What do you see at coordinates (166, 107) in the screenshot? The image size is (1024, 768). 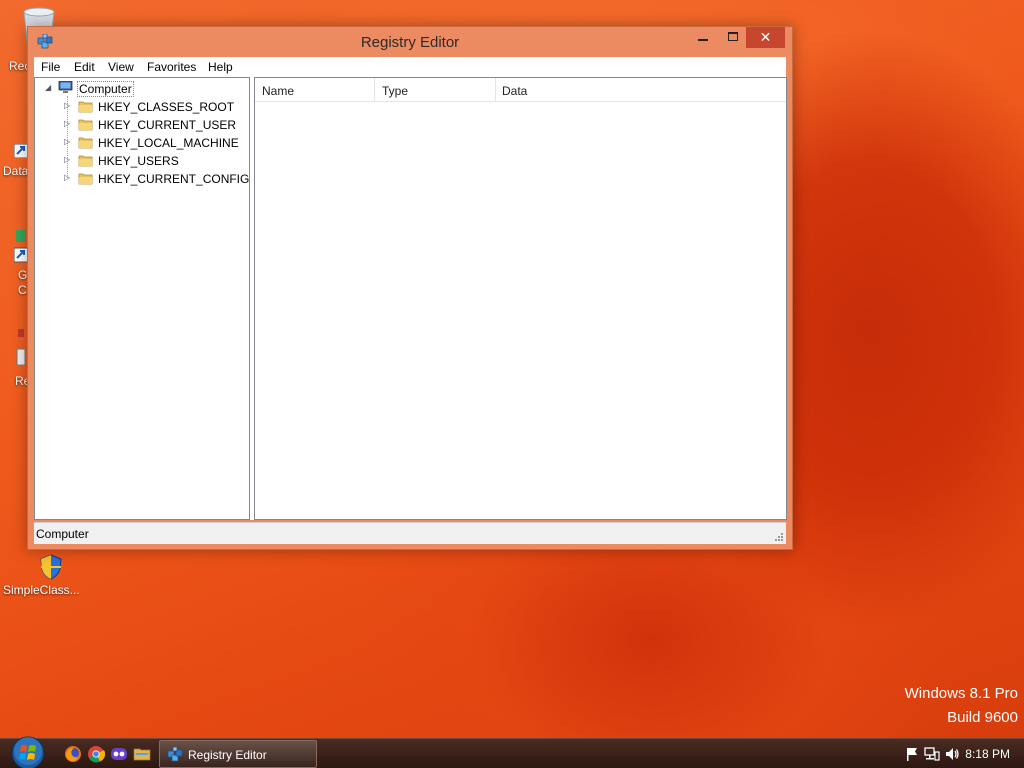 I see `tree-item-label: HKEY_CLASSES_ROOT` at bounding box center [166, 107].